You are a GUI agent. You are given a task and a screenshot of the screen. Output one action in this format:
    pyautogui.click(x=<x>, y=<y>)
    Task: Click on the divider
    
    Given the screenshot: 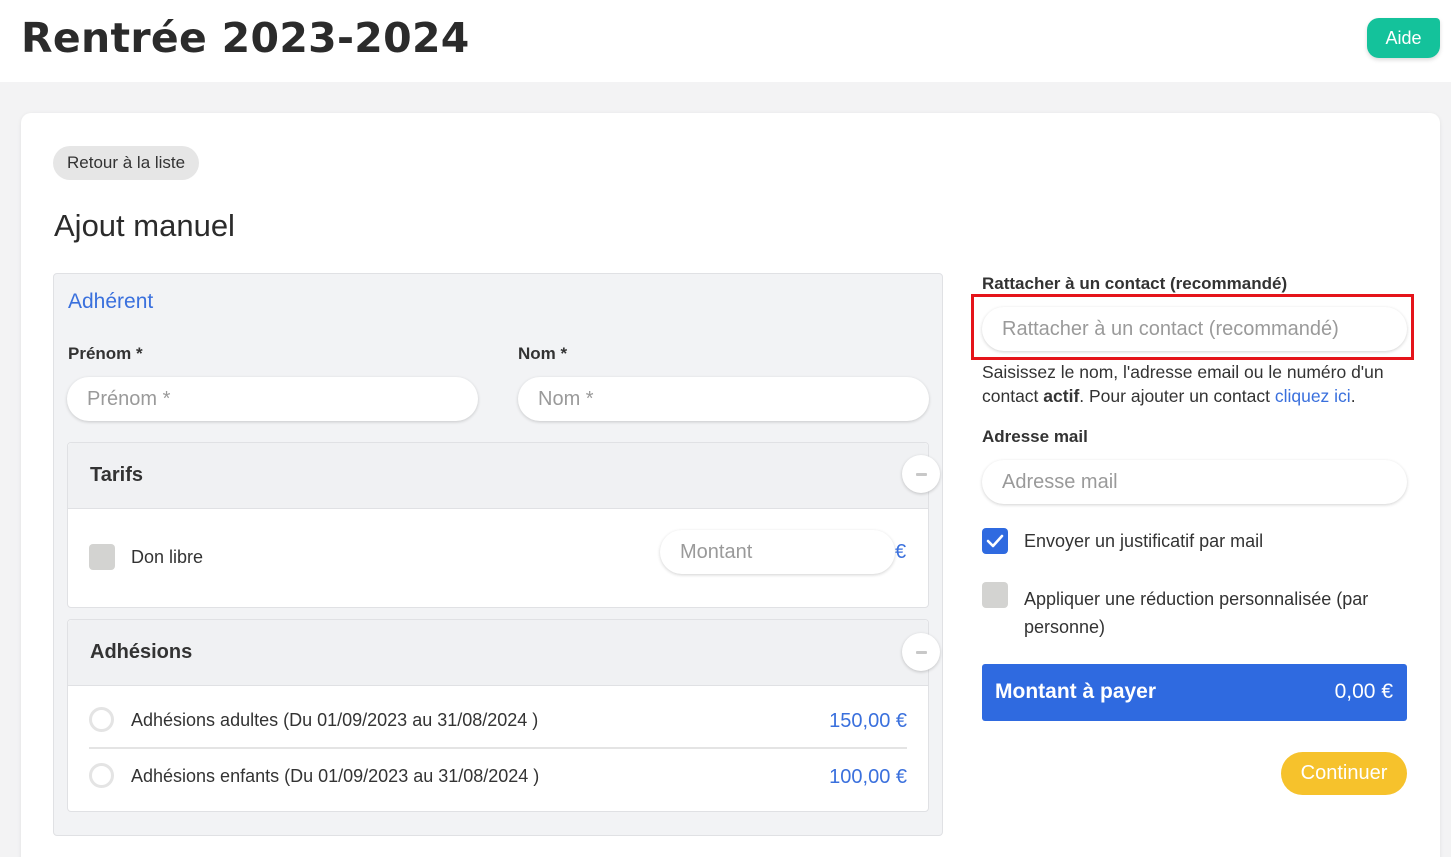 What is the action you would take?
    pyautogui.click(x=498, y=748)
    